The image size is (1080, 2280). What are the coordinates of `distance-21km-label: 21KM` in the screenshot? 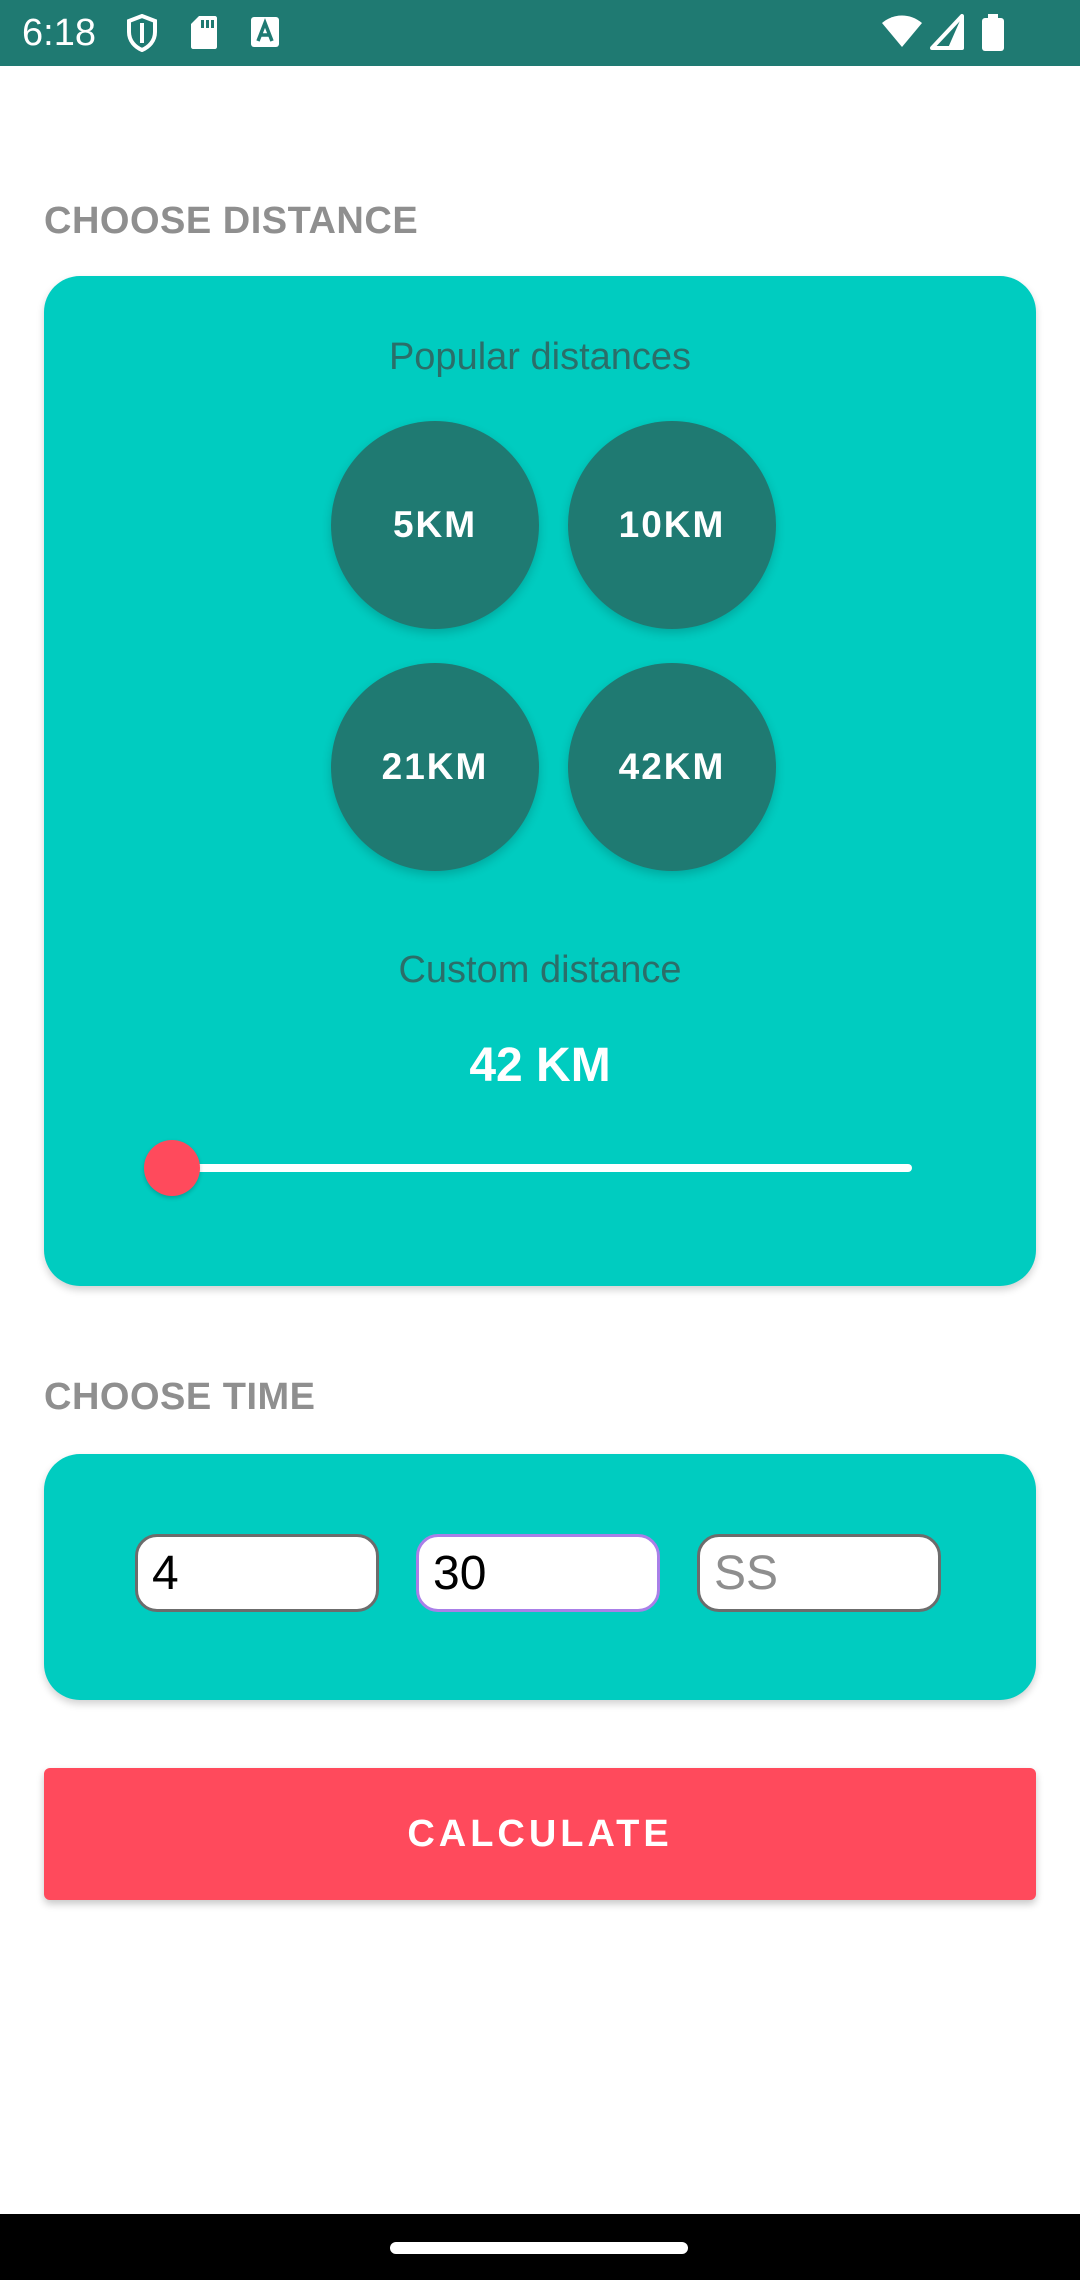 It's located at (435, 766).